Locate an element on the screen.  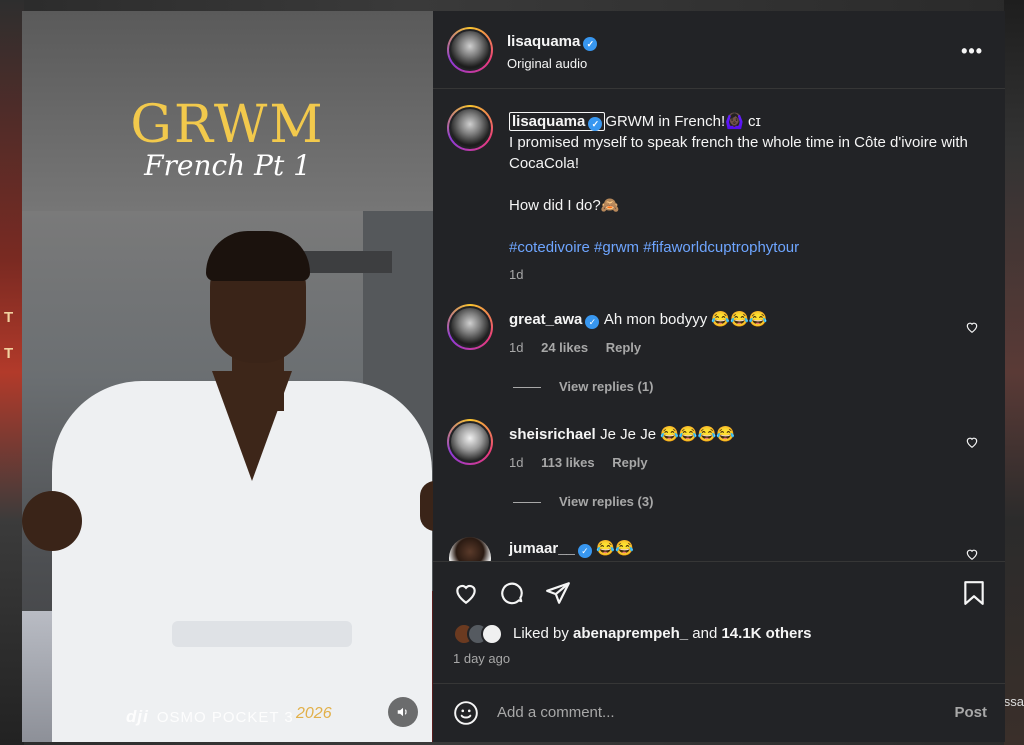
comment-text: Ah mon bodyyy 😂😂😂 is located at coordinates (685, 319).